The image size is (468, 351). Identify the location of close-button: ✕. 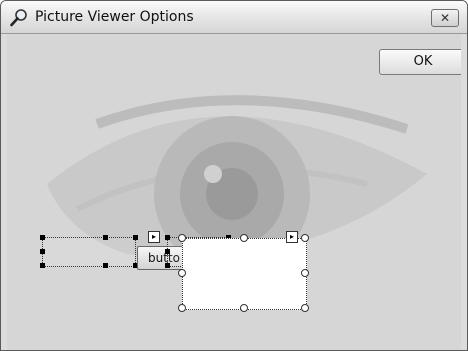
(445, 18).